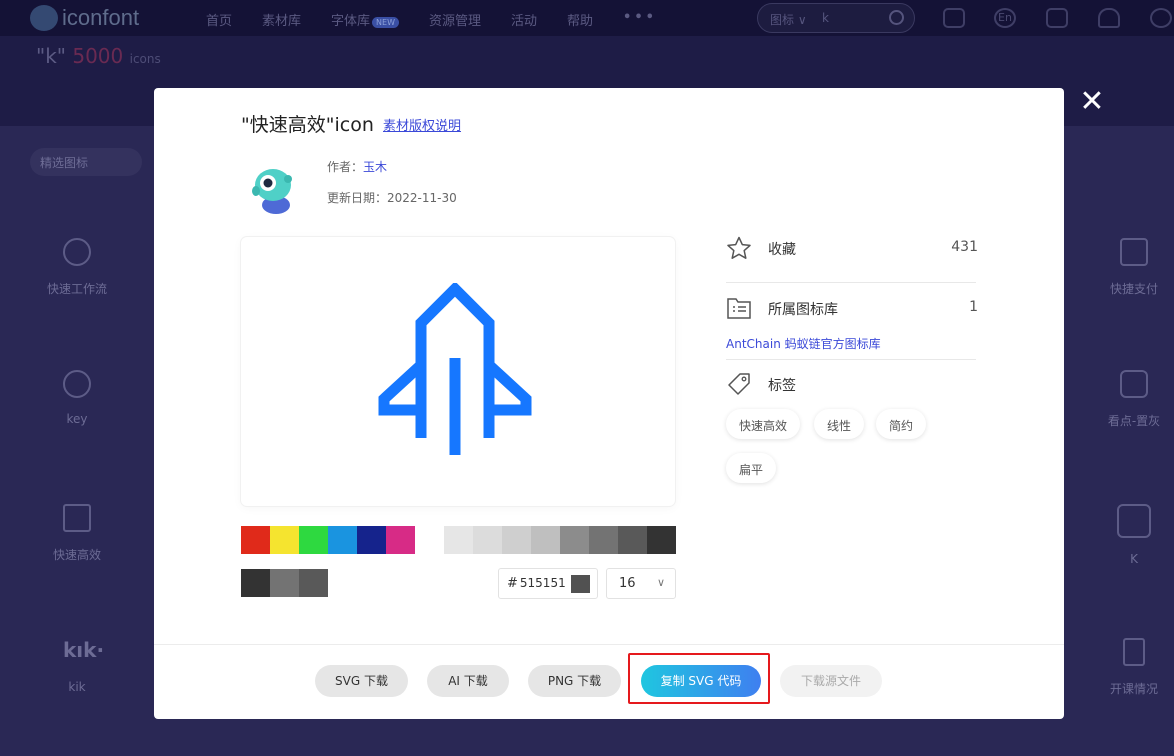 This screenshot has width=1174, height=756. Describe the element at coordinates (580, 19) in the screenshot. I see `nav-item-help: 帮助` at that location.